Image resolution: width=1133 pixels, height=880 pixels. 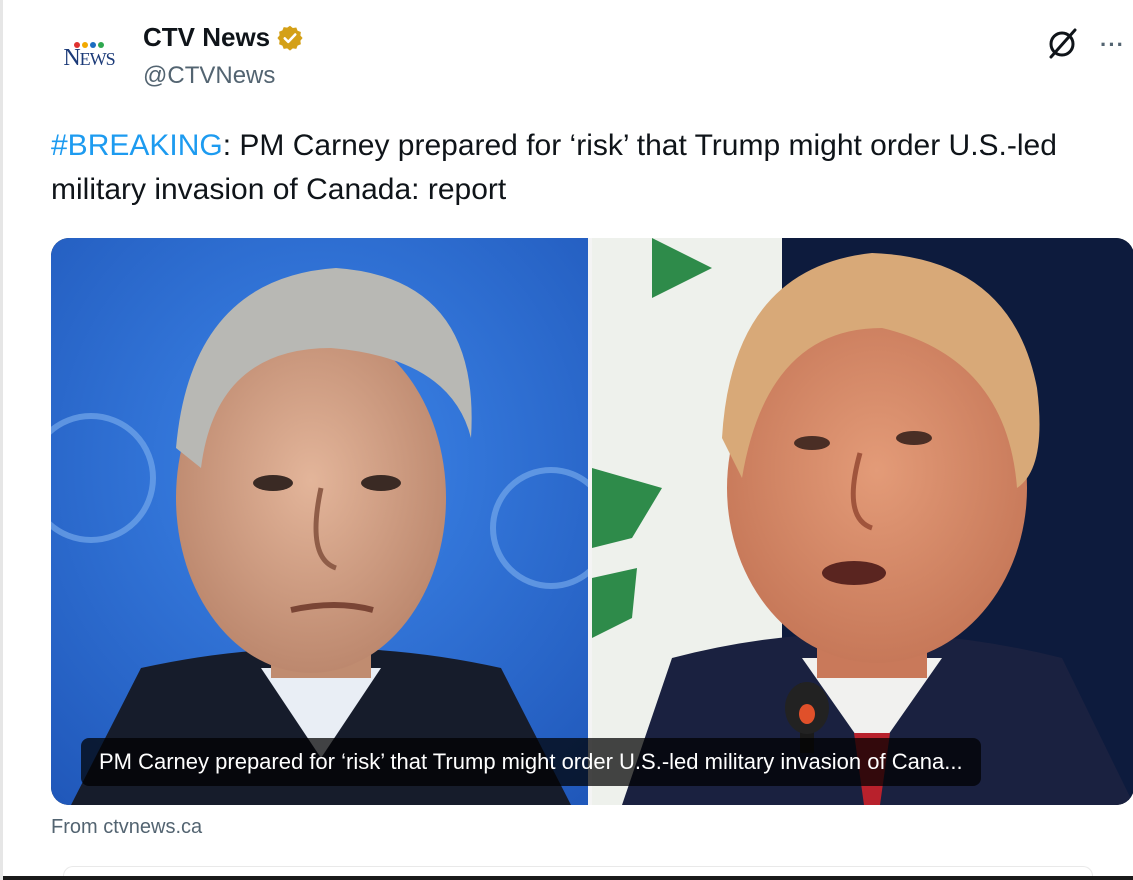 What do you see at coordinates (1112, 45) in the screenshot?
I see `more-options-icon: ···` at bounding box center [1112, 45].